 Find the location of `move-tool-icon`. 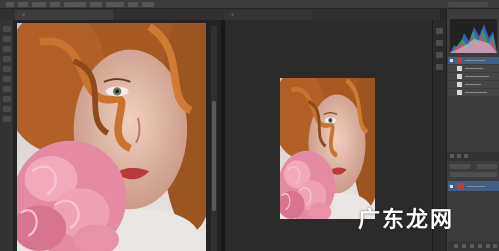

move-tool-icon is located at coordinates (7, 29).